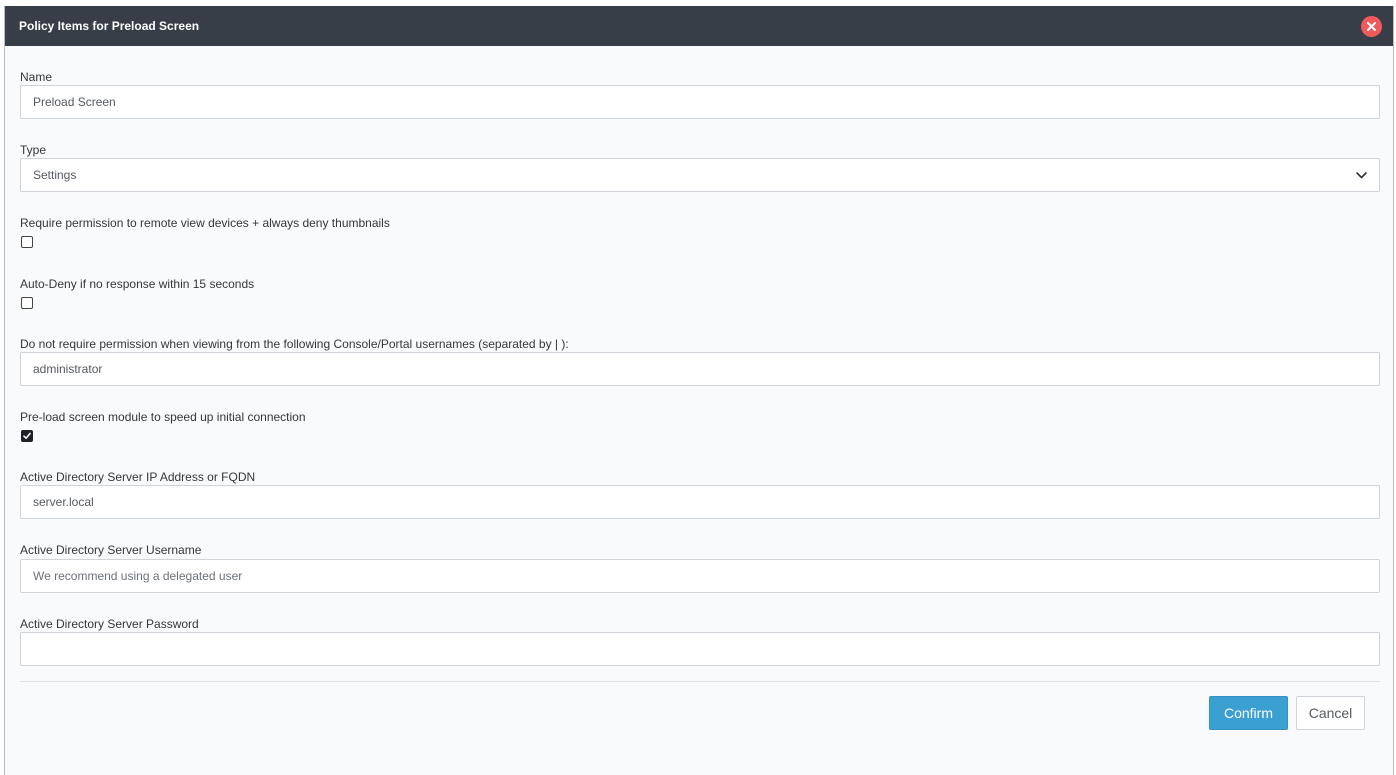  What do you see at coordinates (700, 369) in the screenshot?
I see `exempt-usernames-input` at bounding box center [700, 369].